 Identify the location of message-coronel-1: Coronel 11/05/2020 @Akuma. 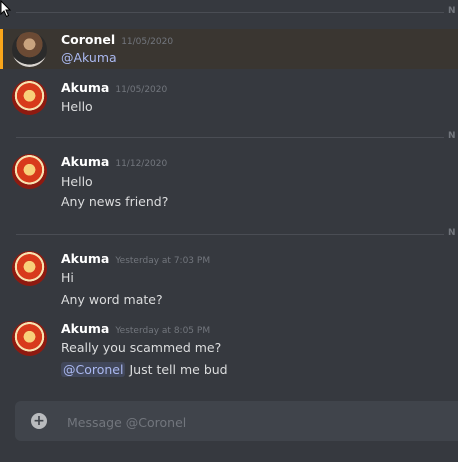
(229, 49).